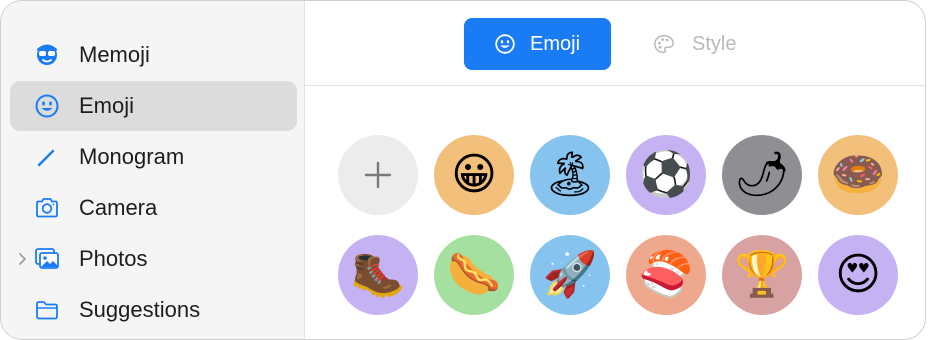 This screenshot has width=928, height=340. Describe the element at coordinates (570, 175) in the screenshot. I see `emoji-beach-umbrella: 🏝` at that location.